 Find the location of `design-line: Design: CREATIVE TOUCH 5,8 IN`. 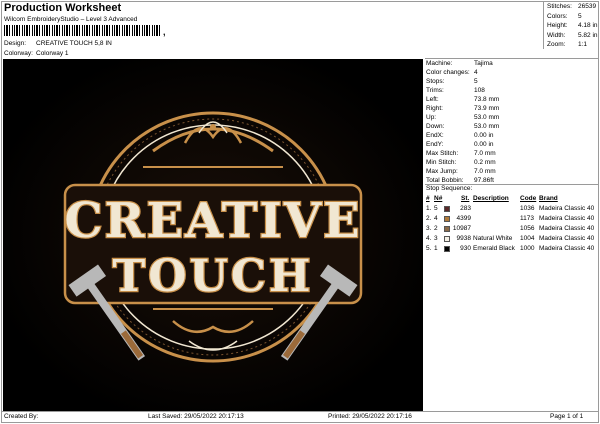

design-line: Design: CREATIVE TOUCH 5,8 IN is located at coordinates (58, 43).